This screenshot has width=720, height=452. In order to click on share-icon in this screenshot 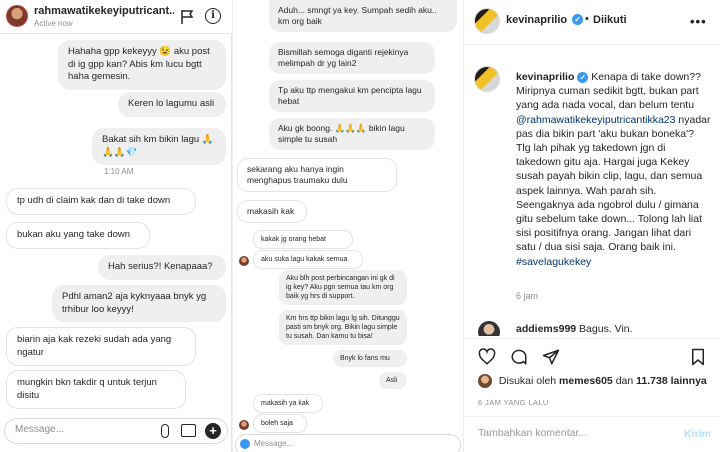, I will do `click(551, 357)`.